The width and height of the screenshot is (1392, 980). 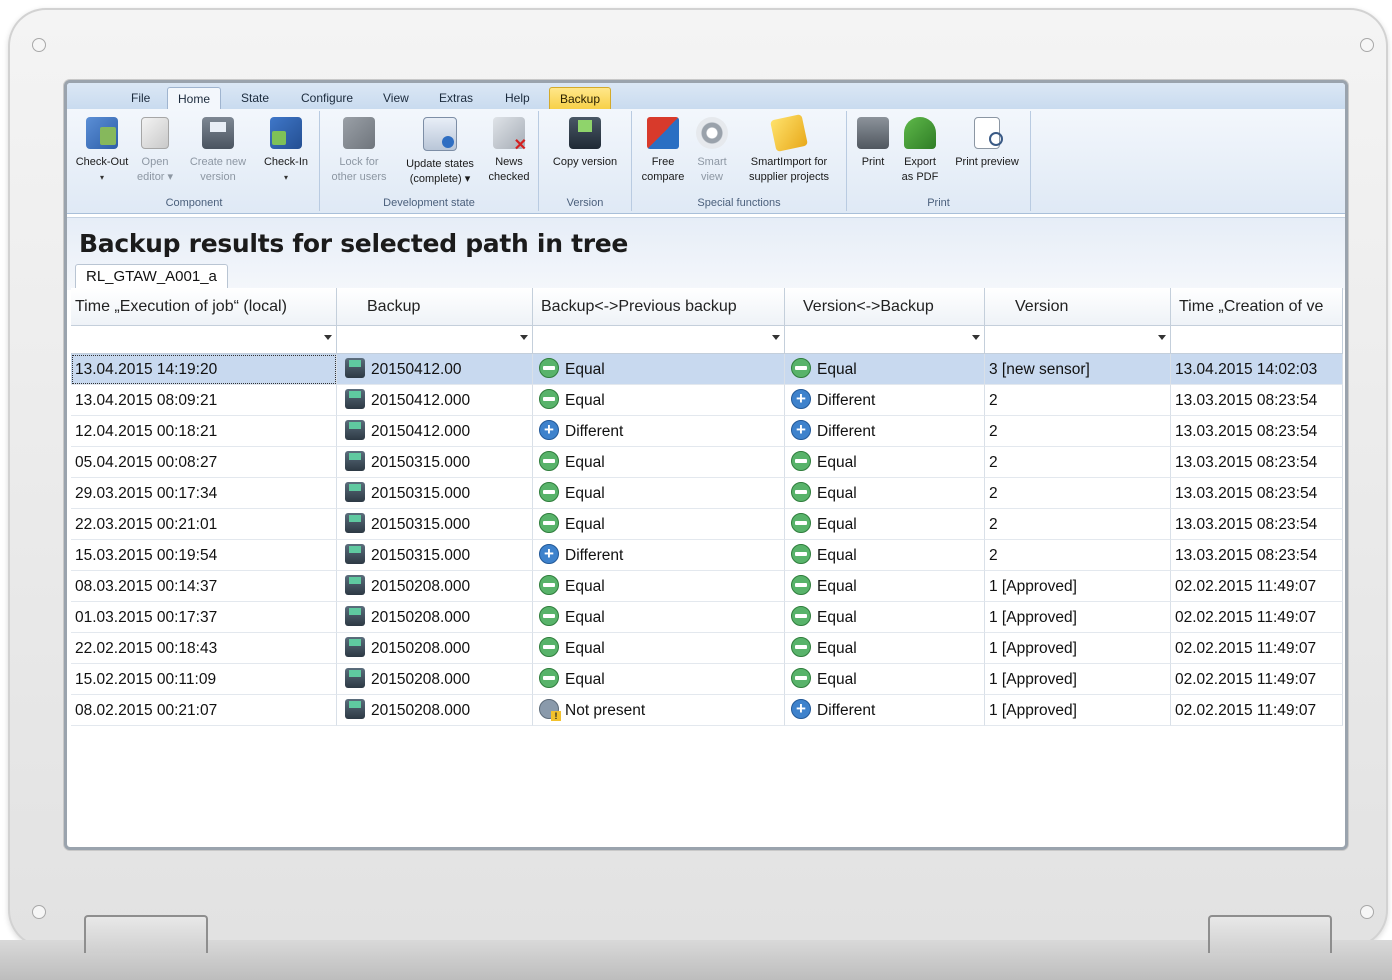 I want to click on tab-home: Home, so click(x=194, y=98).